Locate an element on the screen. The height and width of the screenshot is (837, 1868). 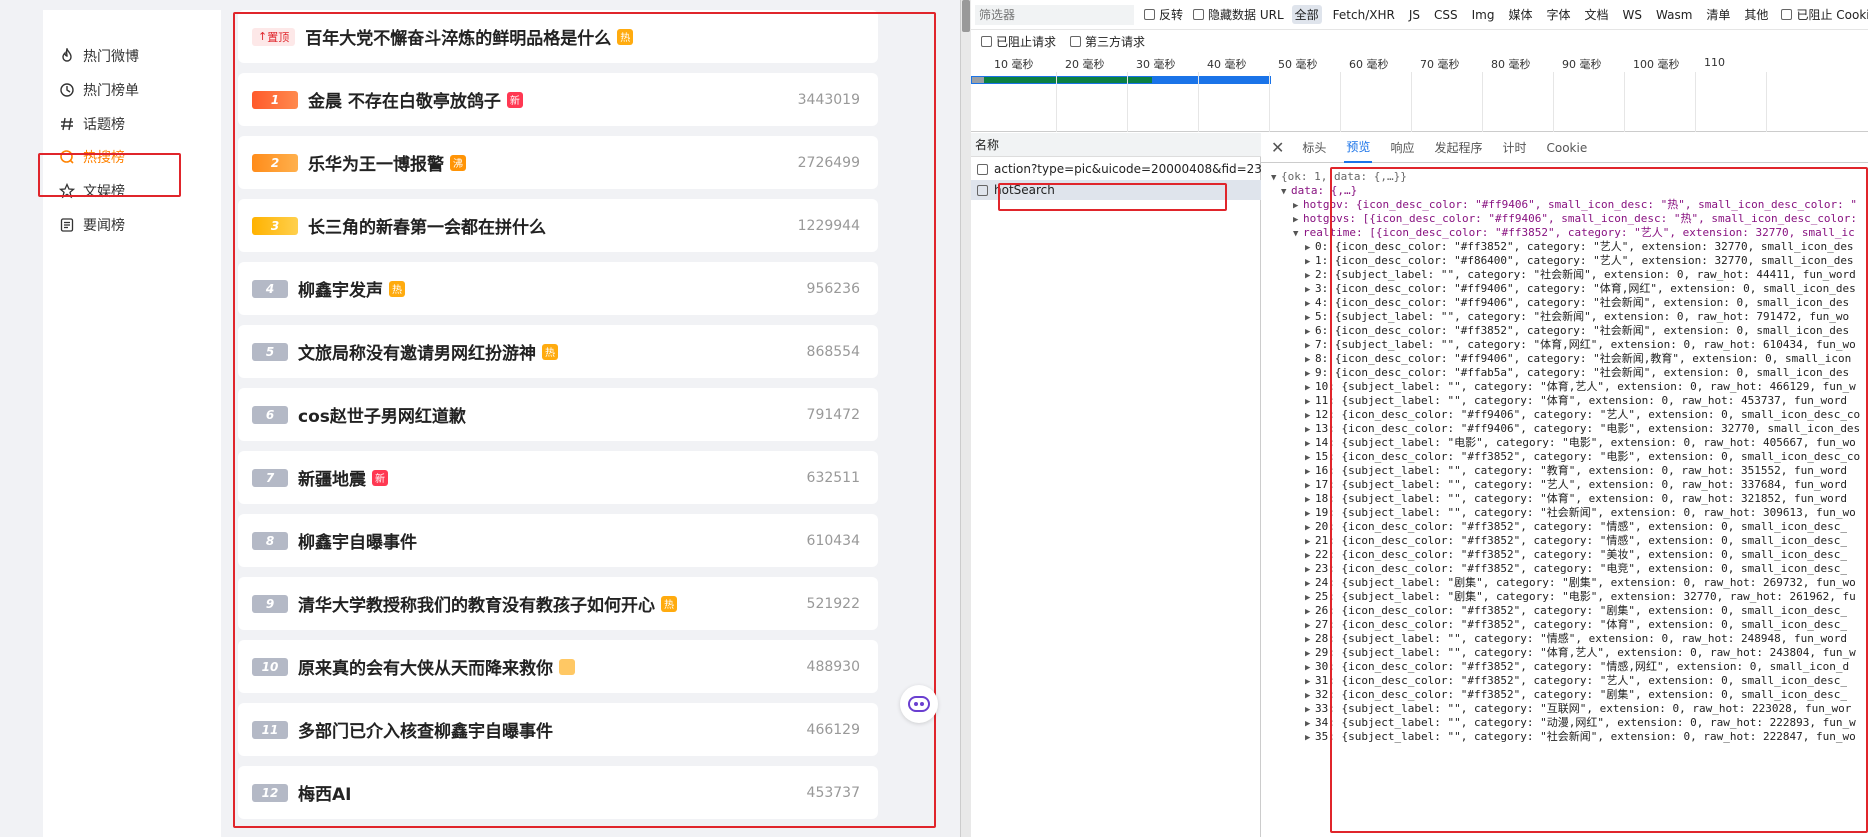
close-icon: ✕ is located at coordinates (1277, 147).